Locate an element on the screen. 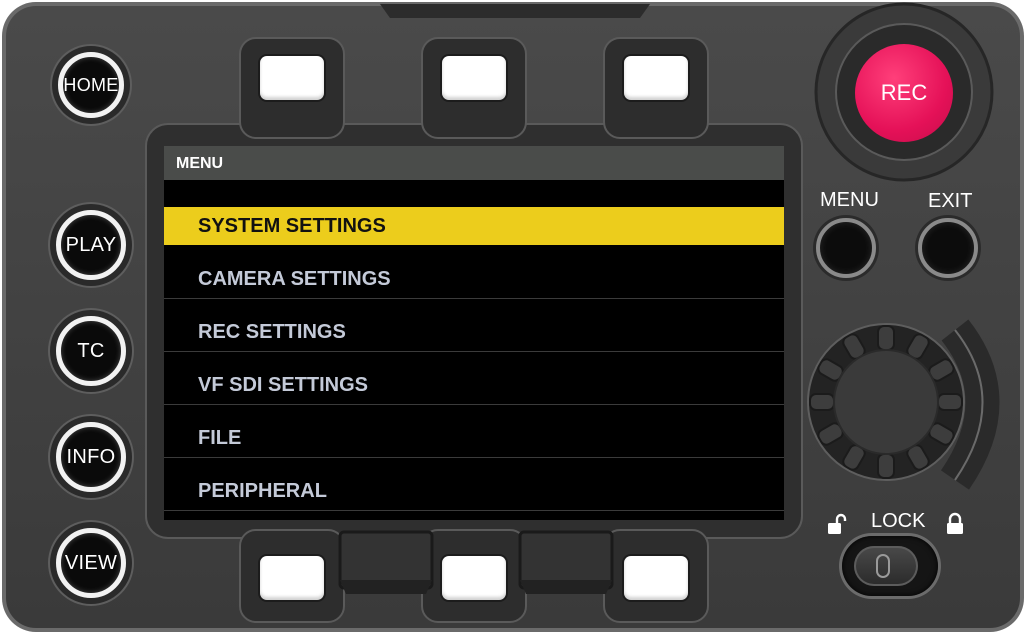 Image resolution: width=1026 pixels, height=634 pixels. tc-button: TC is located at coordinates (91, 351).